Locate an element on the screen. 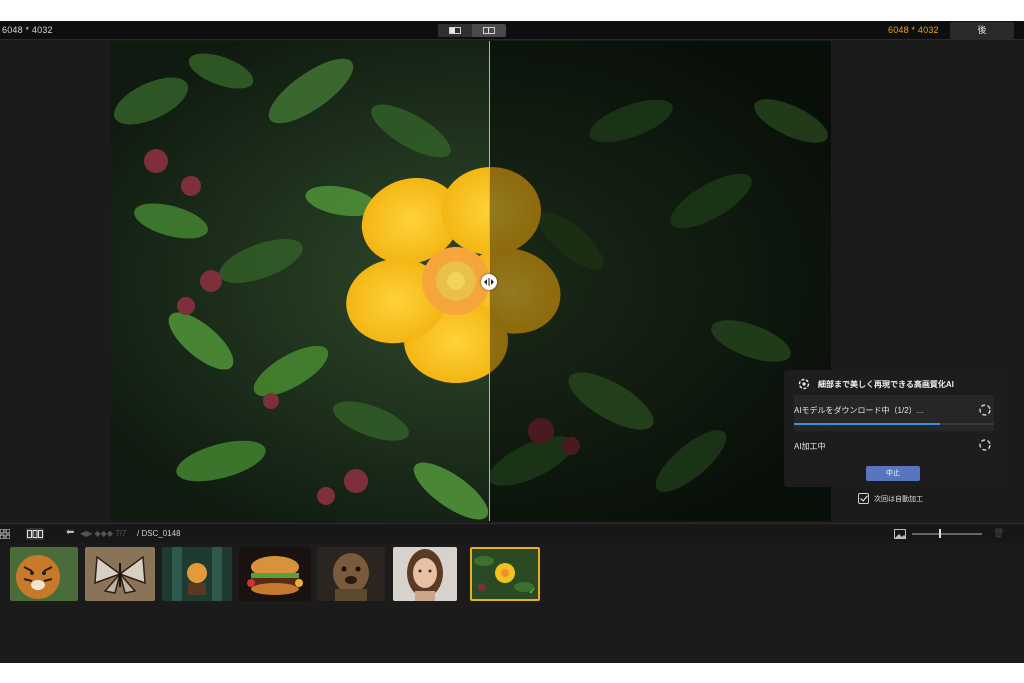 The height and width of the screenshot is (683, 1024). ai-title-row: 細部まで美しく再現できる高画質化AI is located at coordinates (876, 384).